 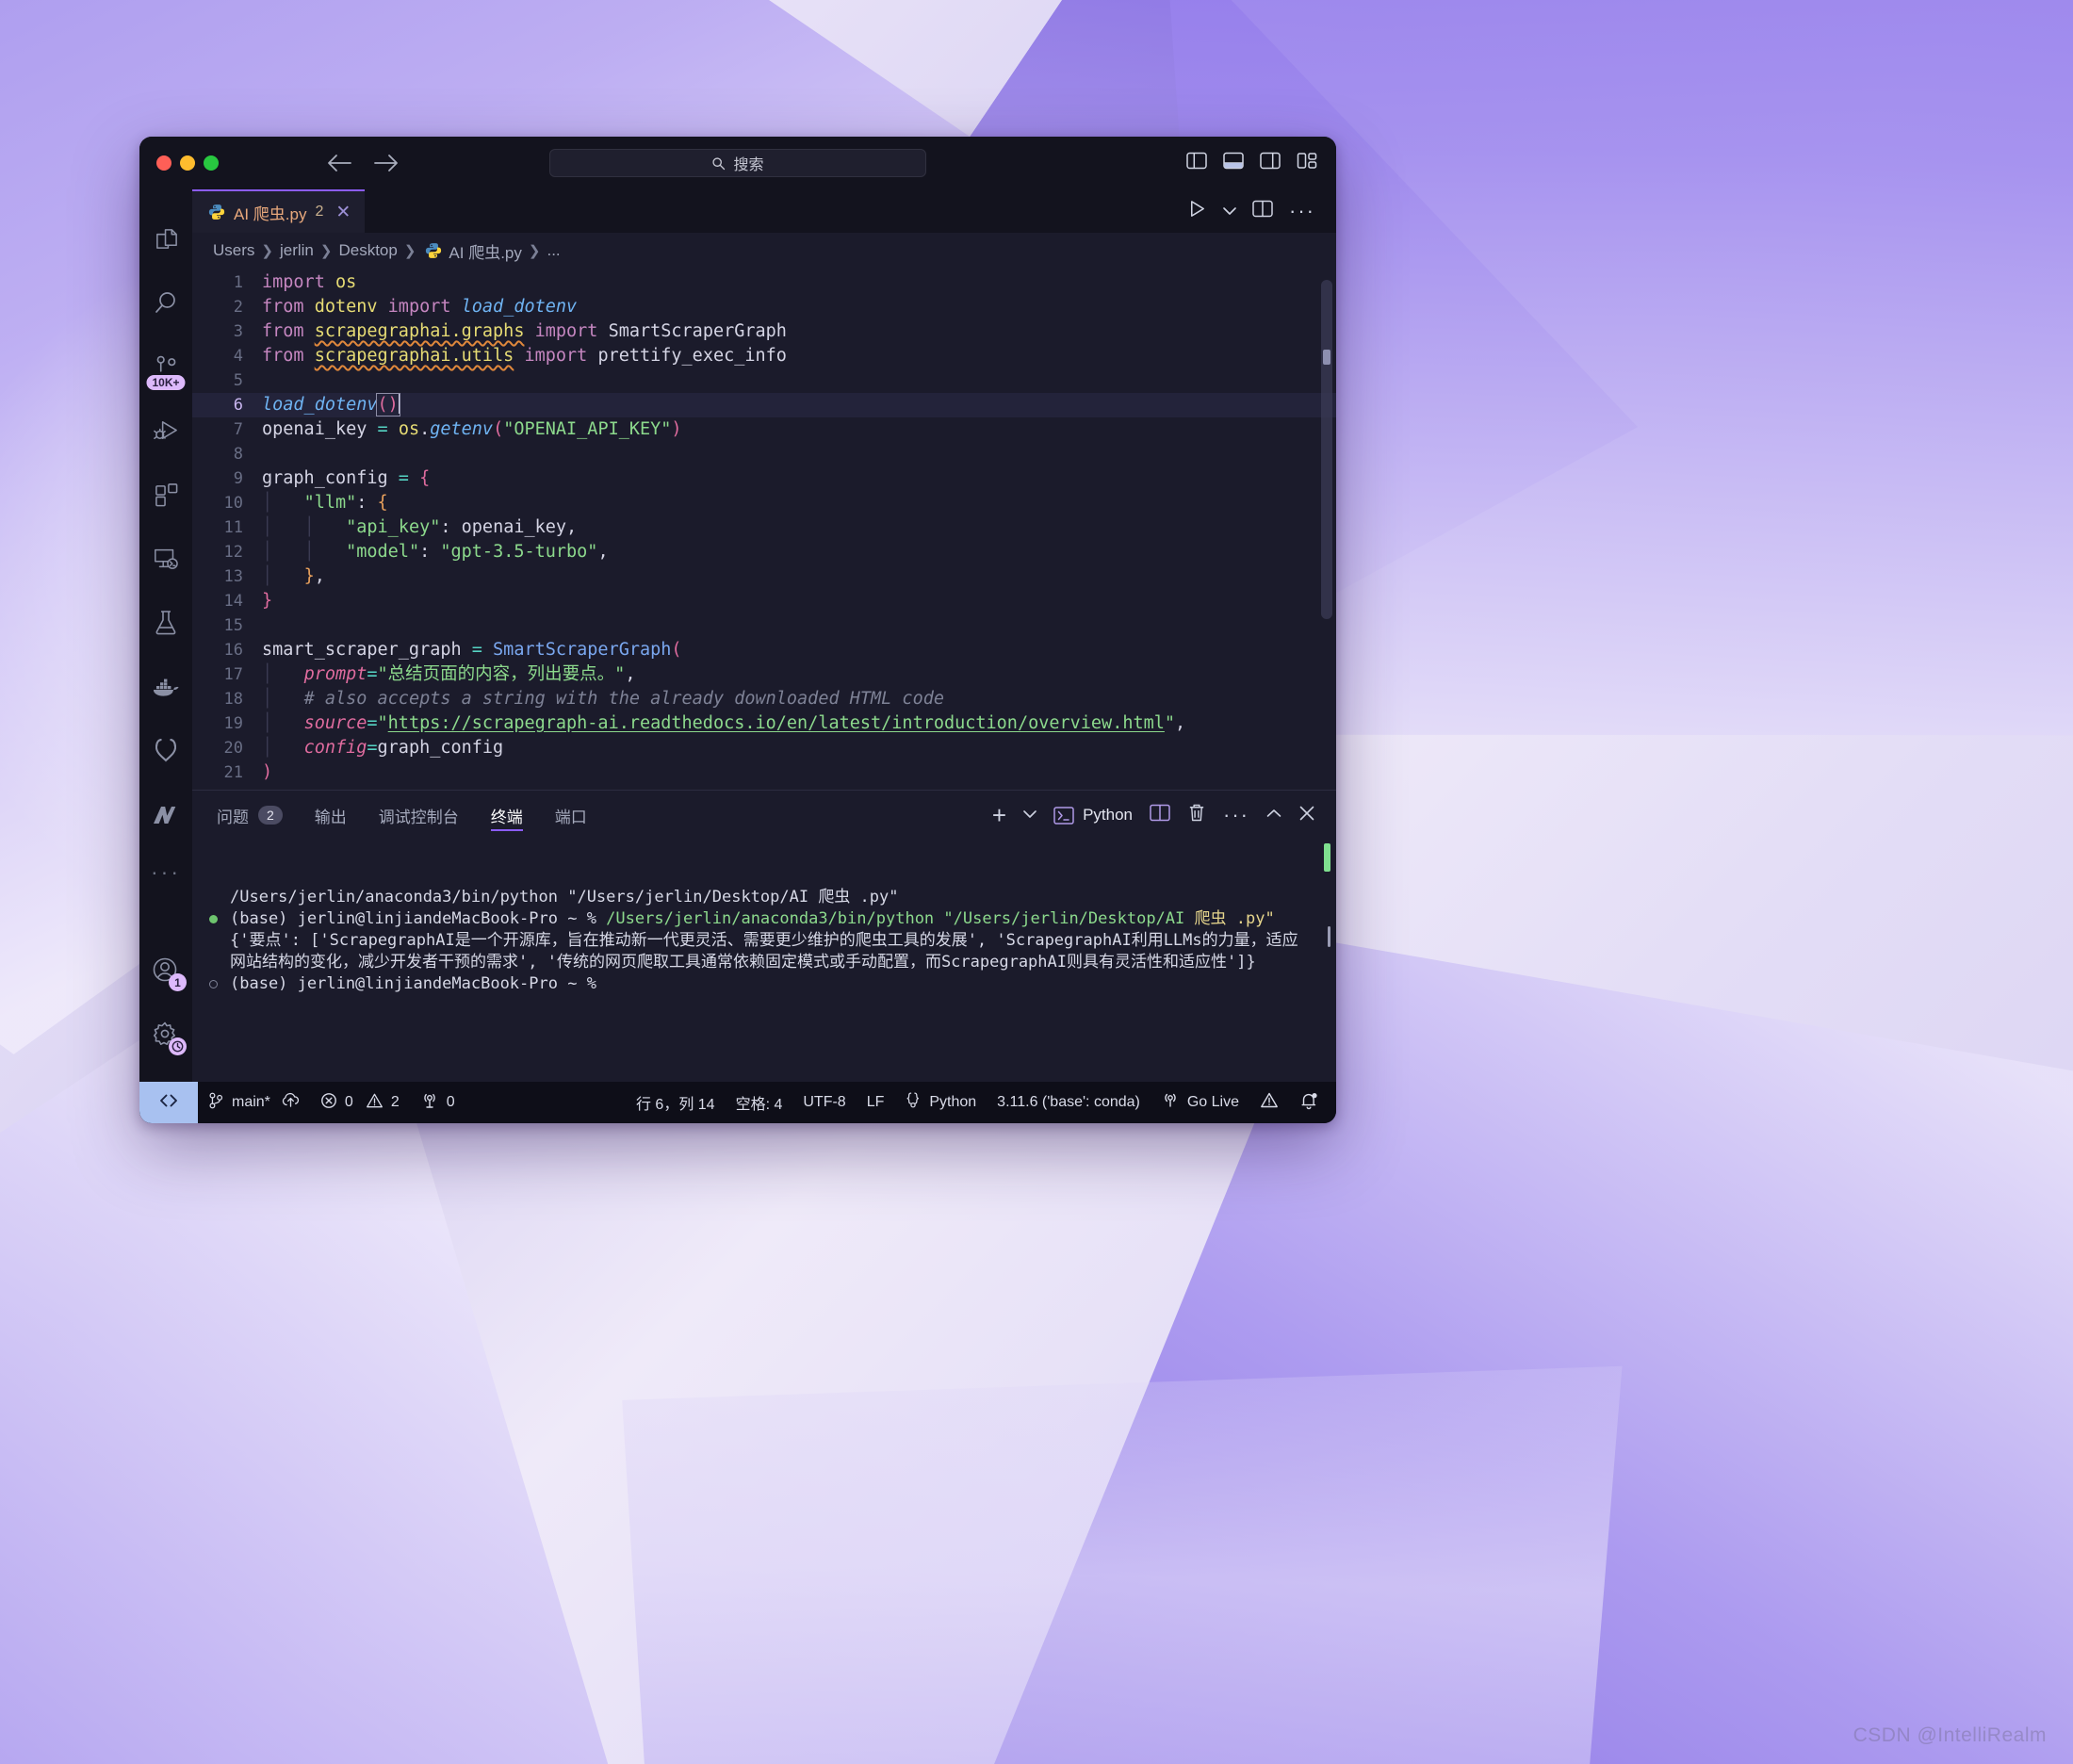 What do you see at coordinates (419, 815) in the screenshot?
I see `tab-debug-console: 调试控制台` at bounding box center [419, 815].